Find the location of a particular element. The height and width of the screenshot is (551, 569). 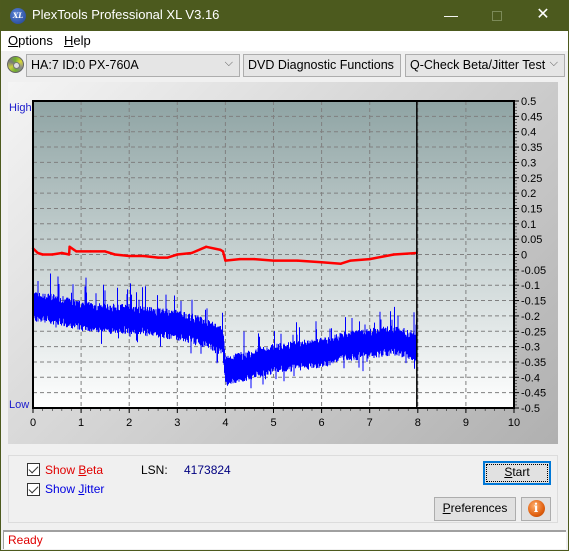

y-tick-label: -0.35 is located at coordinates (533, 363).